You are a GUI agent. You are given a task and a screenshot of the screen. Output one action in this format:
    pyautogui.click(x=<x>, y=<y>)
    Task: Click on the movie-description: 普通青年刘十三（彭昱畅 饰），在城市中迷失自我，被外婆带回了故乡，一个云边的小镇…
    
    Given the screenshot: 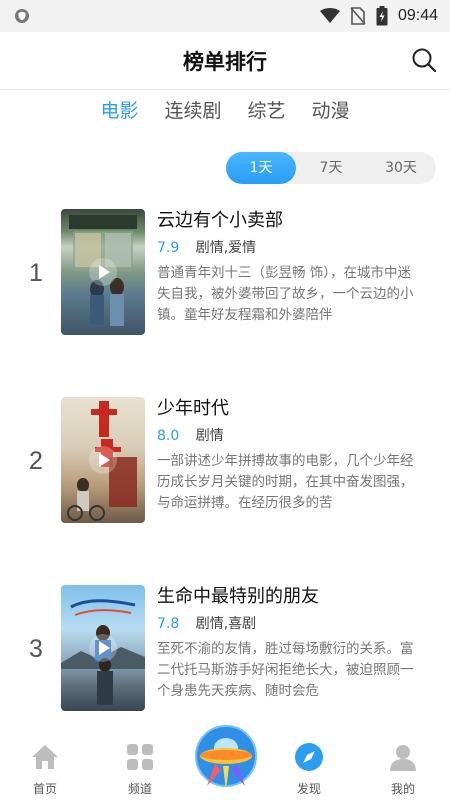 What is the action you would take?
    pyautogui.click(x=285, y=294)
    